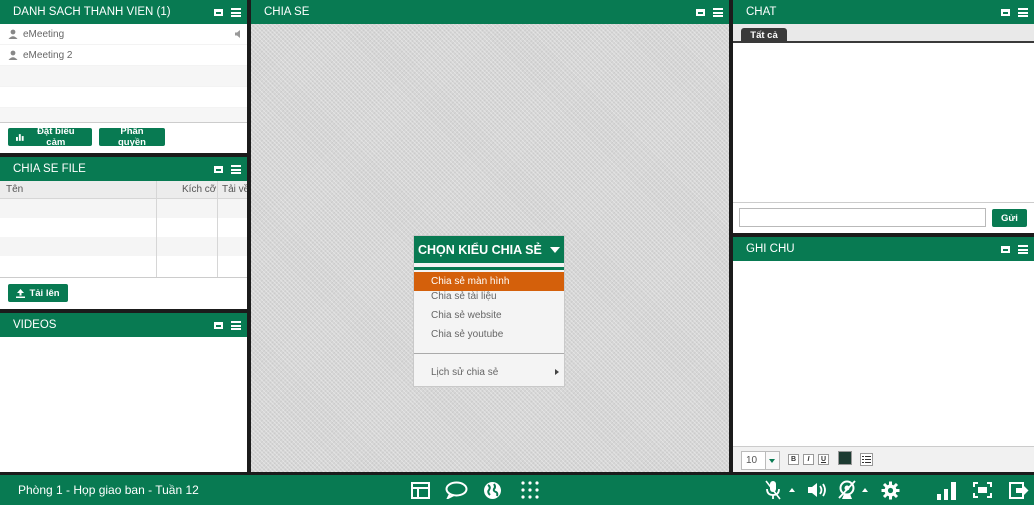  Describe the element at coordinates (480, 249) in the screenshot. I see `share-type-title: CHỌN KIỂU CHIA SẺ` at that location.